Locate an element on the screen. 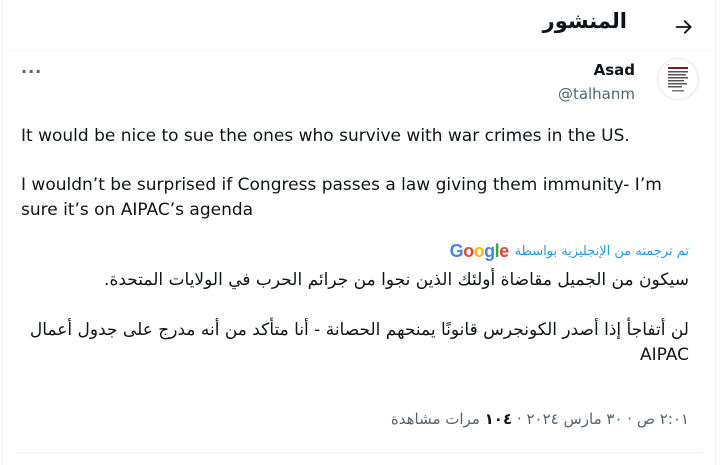 The width and height of the screenshot is (720, 465). post-date: ٣٠ مارس ٢٠٢٤ is located at coordinates (574, 419).